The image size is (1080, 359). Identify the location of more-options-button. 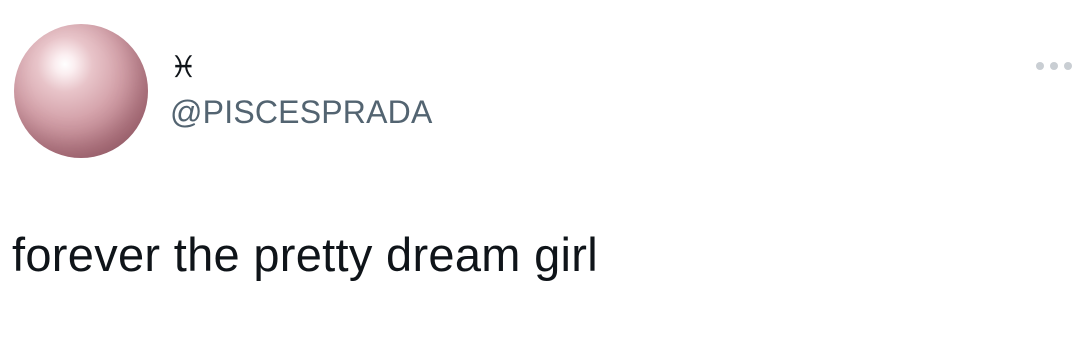
(1054, 66).